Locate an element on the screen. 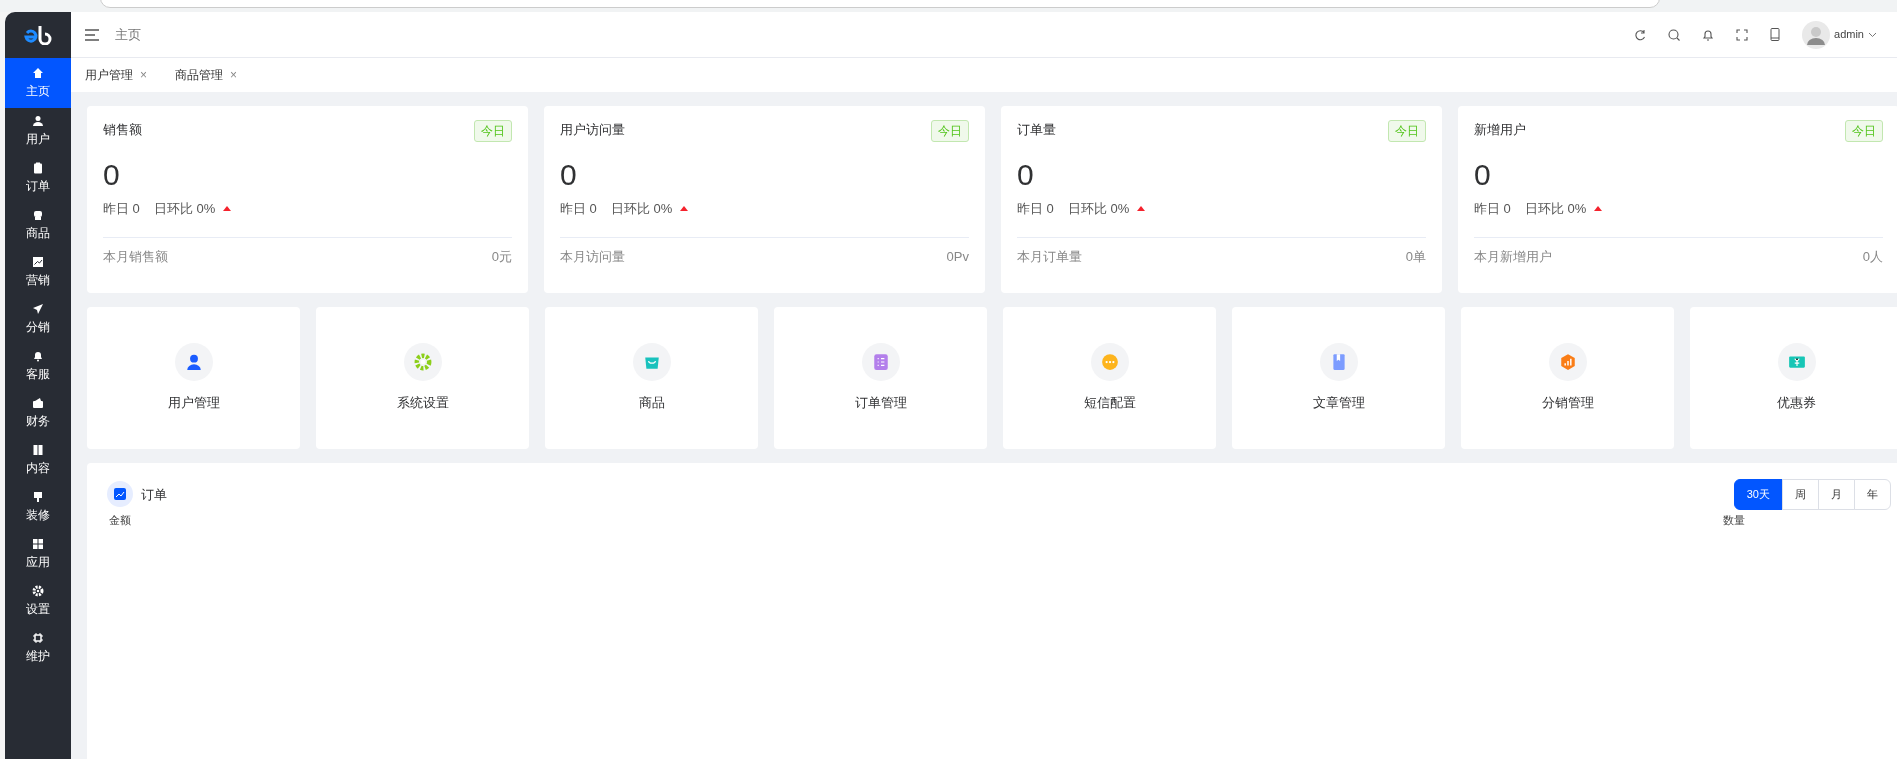 The width and height of the screenshot is (1897, 759). month-label: 本月订单量 is located at coordinates (1049, 256).